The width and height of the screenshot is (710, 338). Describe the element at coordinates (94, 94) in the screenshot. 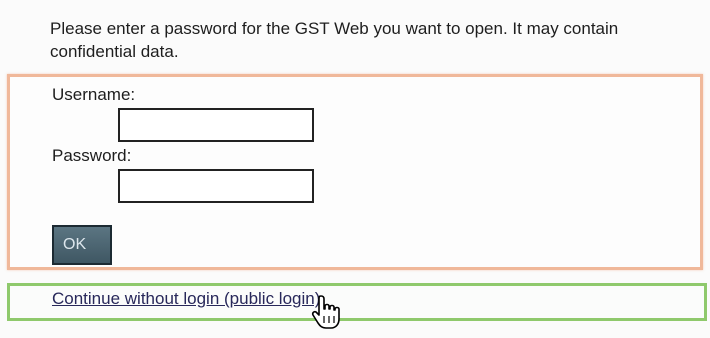

I see `username-label: Username:` at that location.